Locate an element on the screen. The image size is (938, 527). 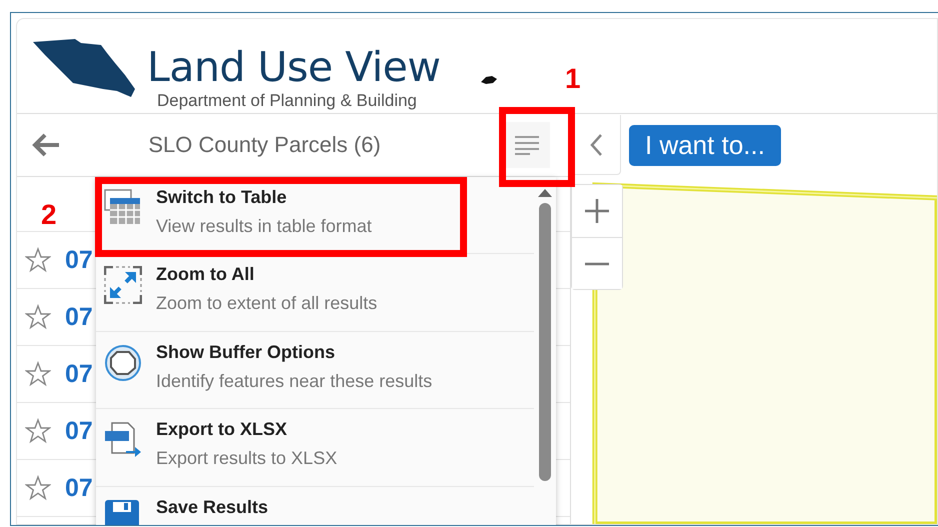
panel-title: SLO County Parcels (6) is located at coordinates (264, 145).